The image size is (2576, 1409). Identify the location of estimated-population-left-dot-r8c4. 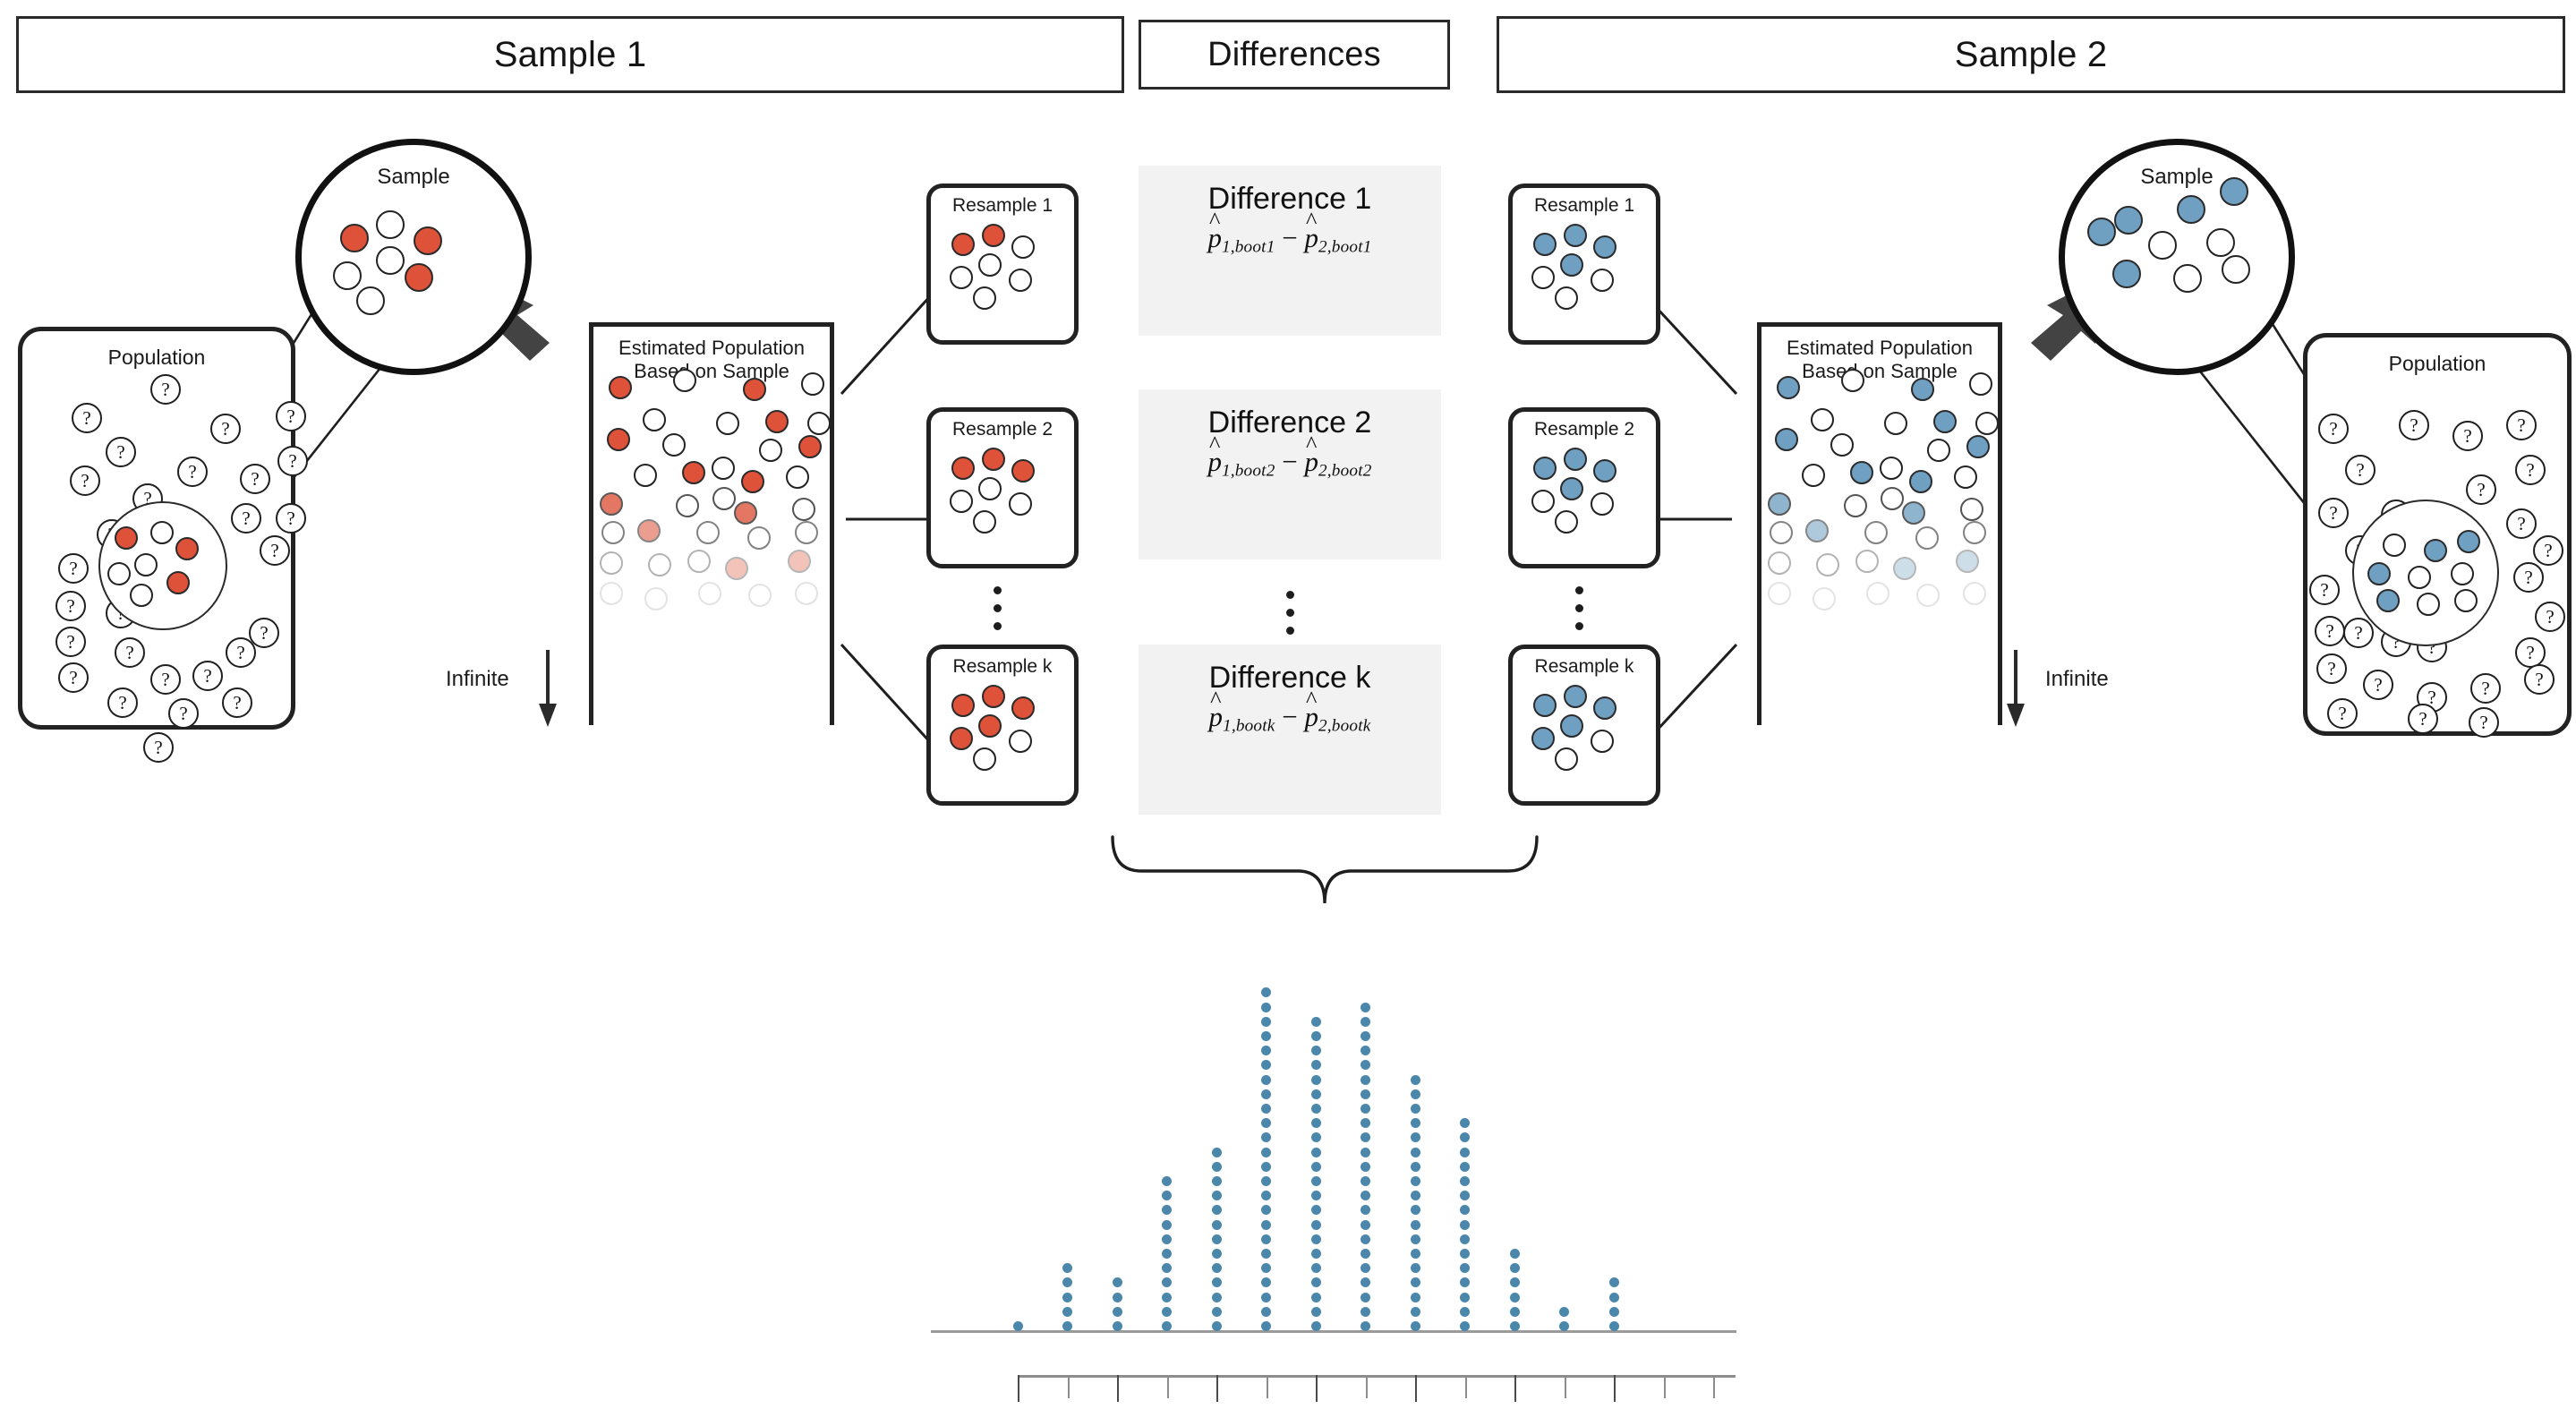
(760, 595).